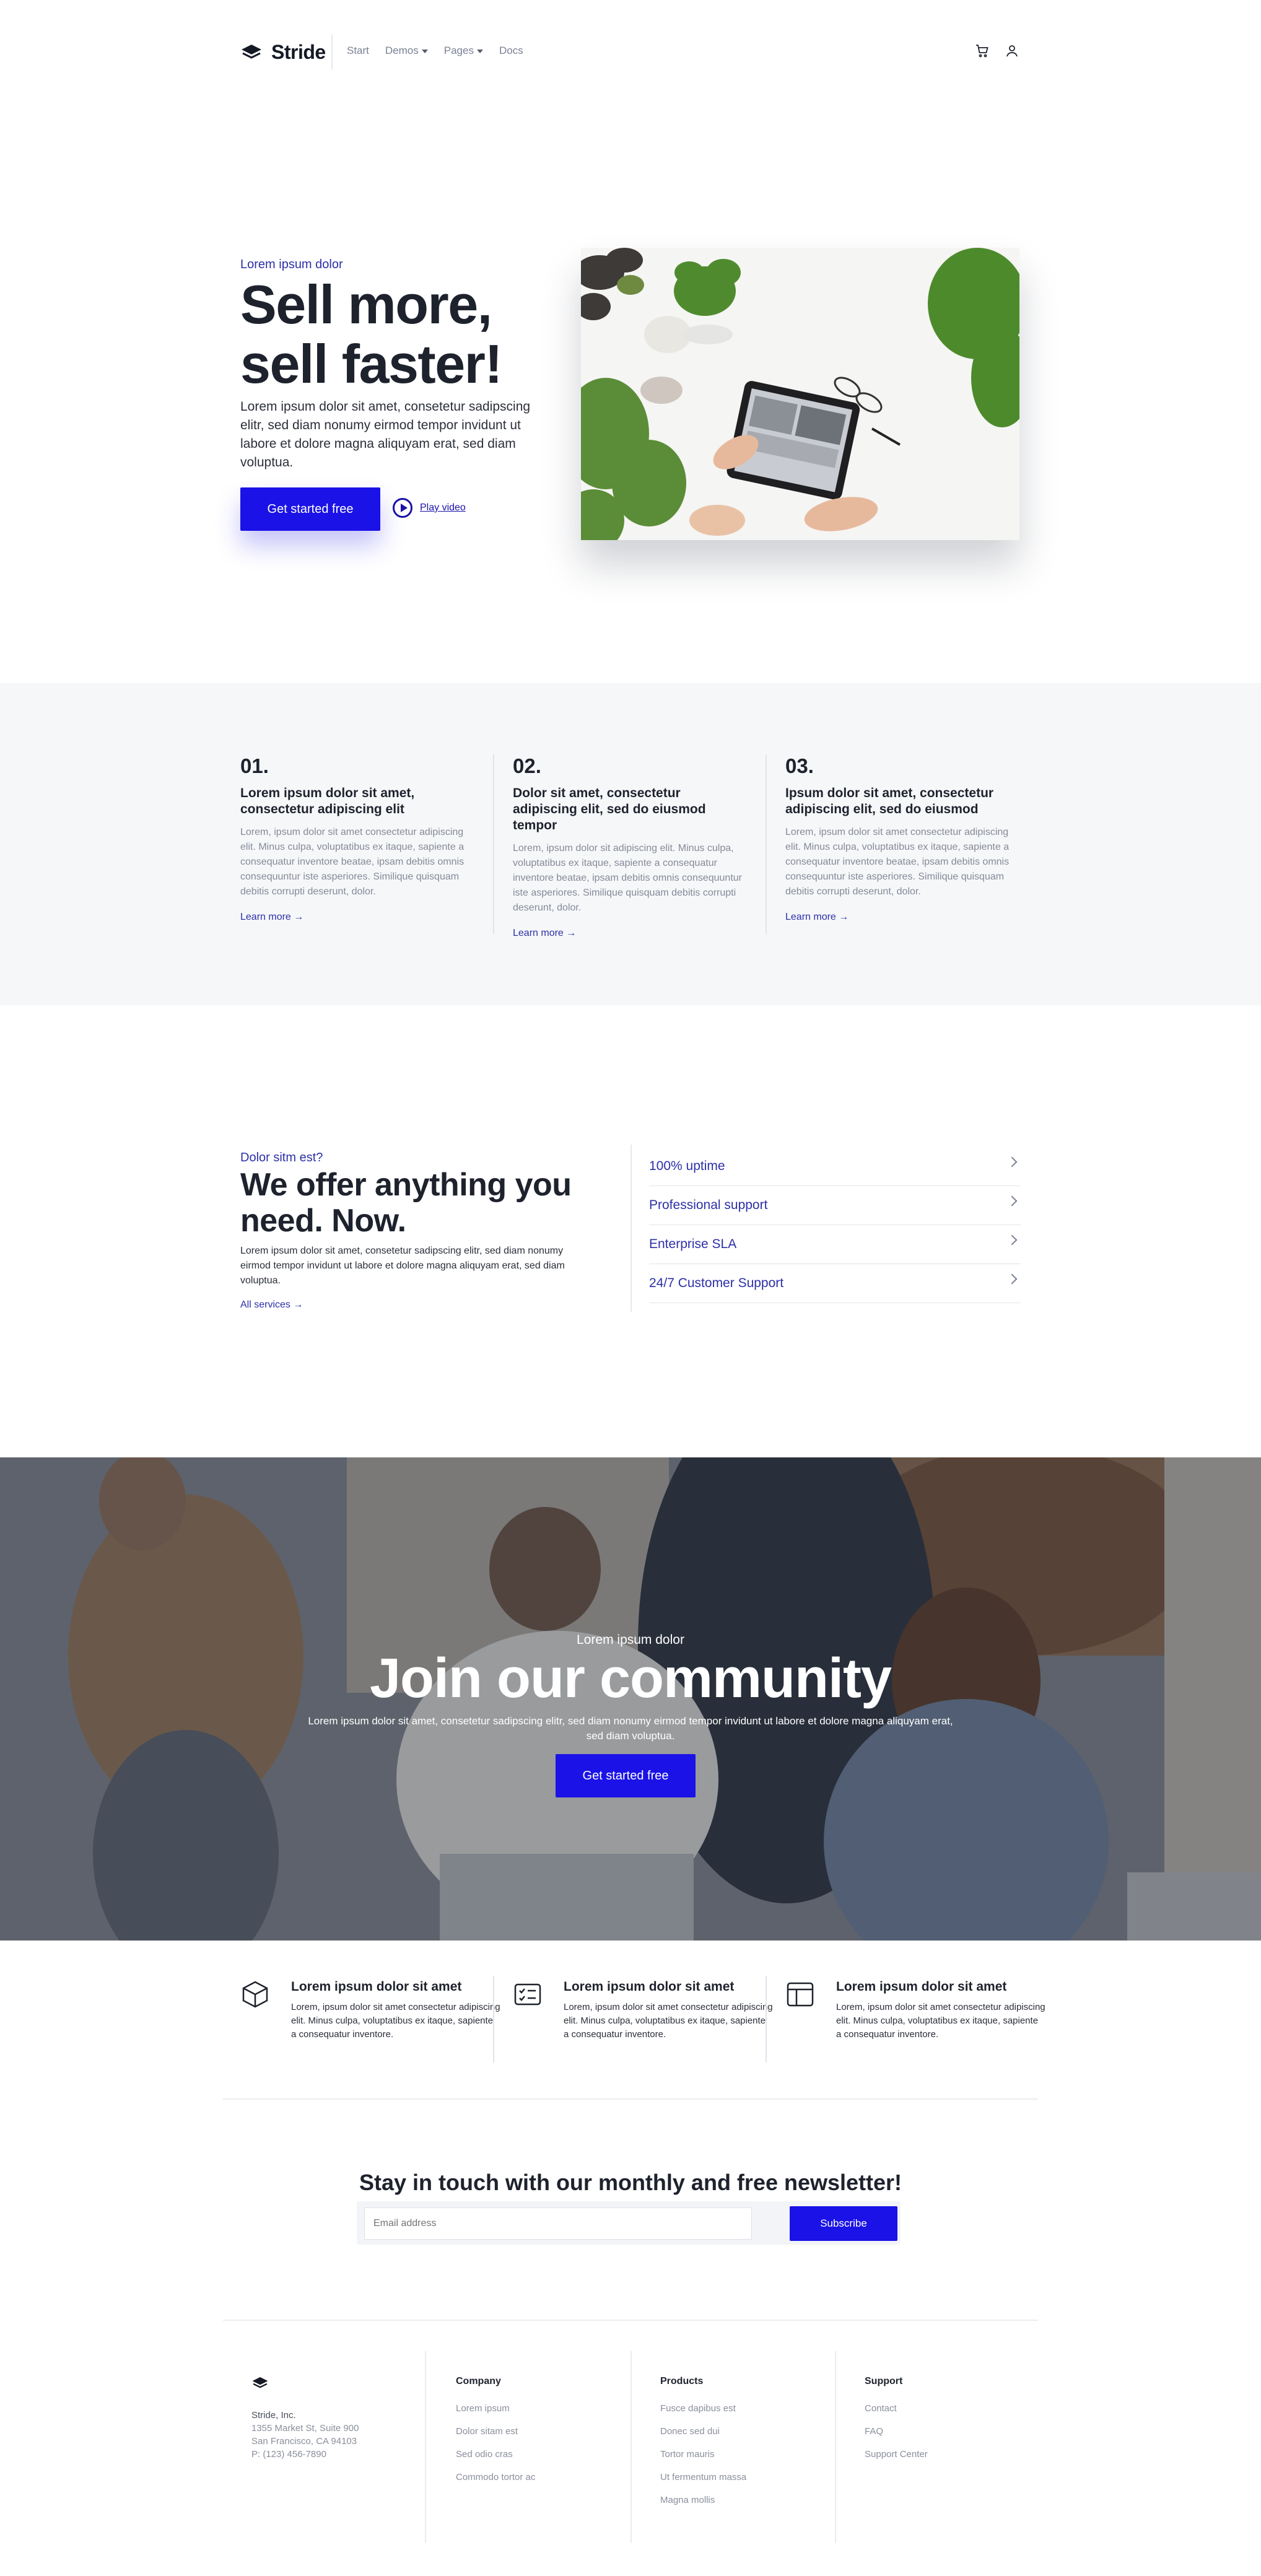 This screenshot has height=2576, width=1261. What do you see at coordinates (835, 1166) in the screenshot?
I see `service-item-uptime: 100% uptime` at bounding box center [835, 1166].